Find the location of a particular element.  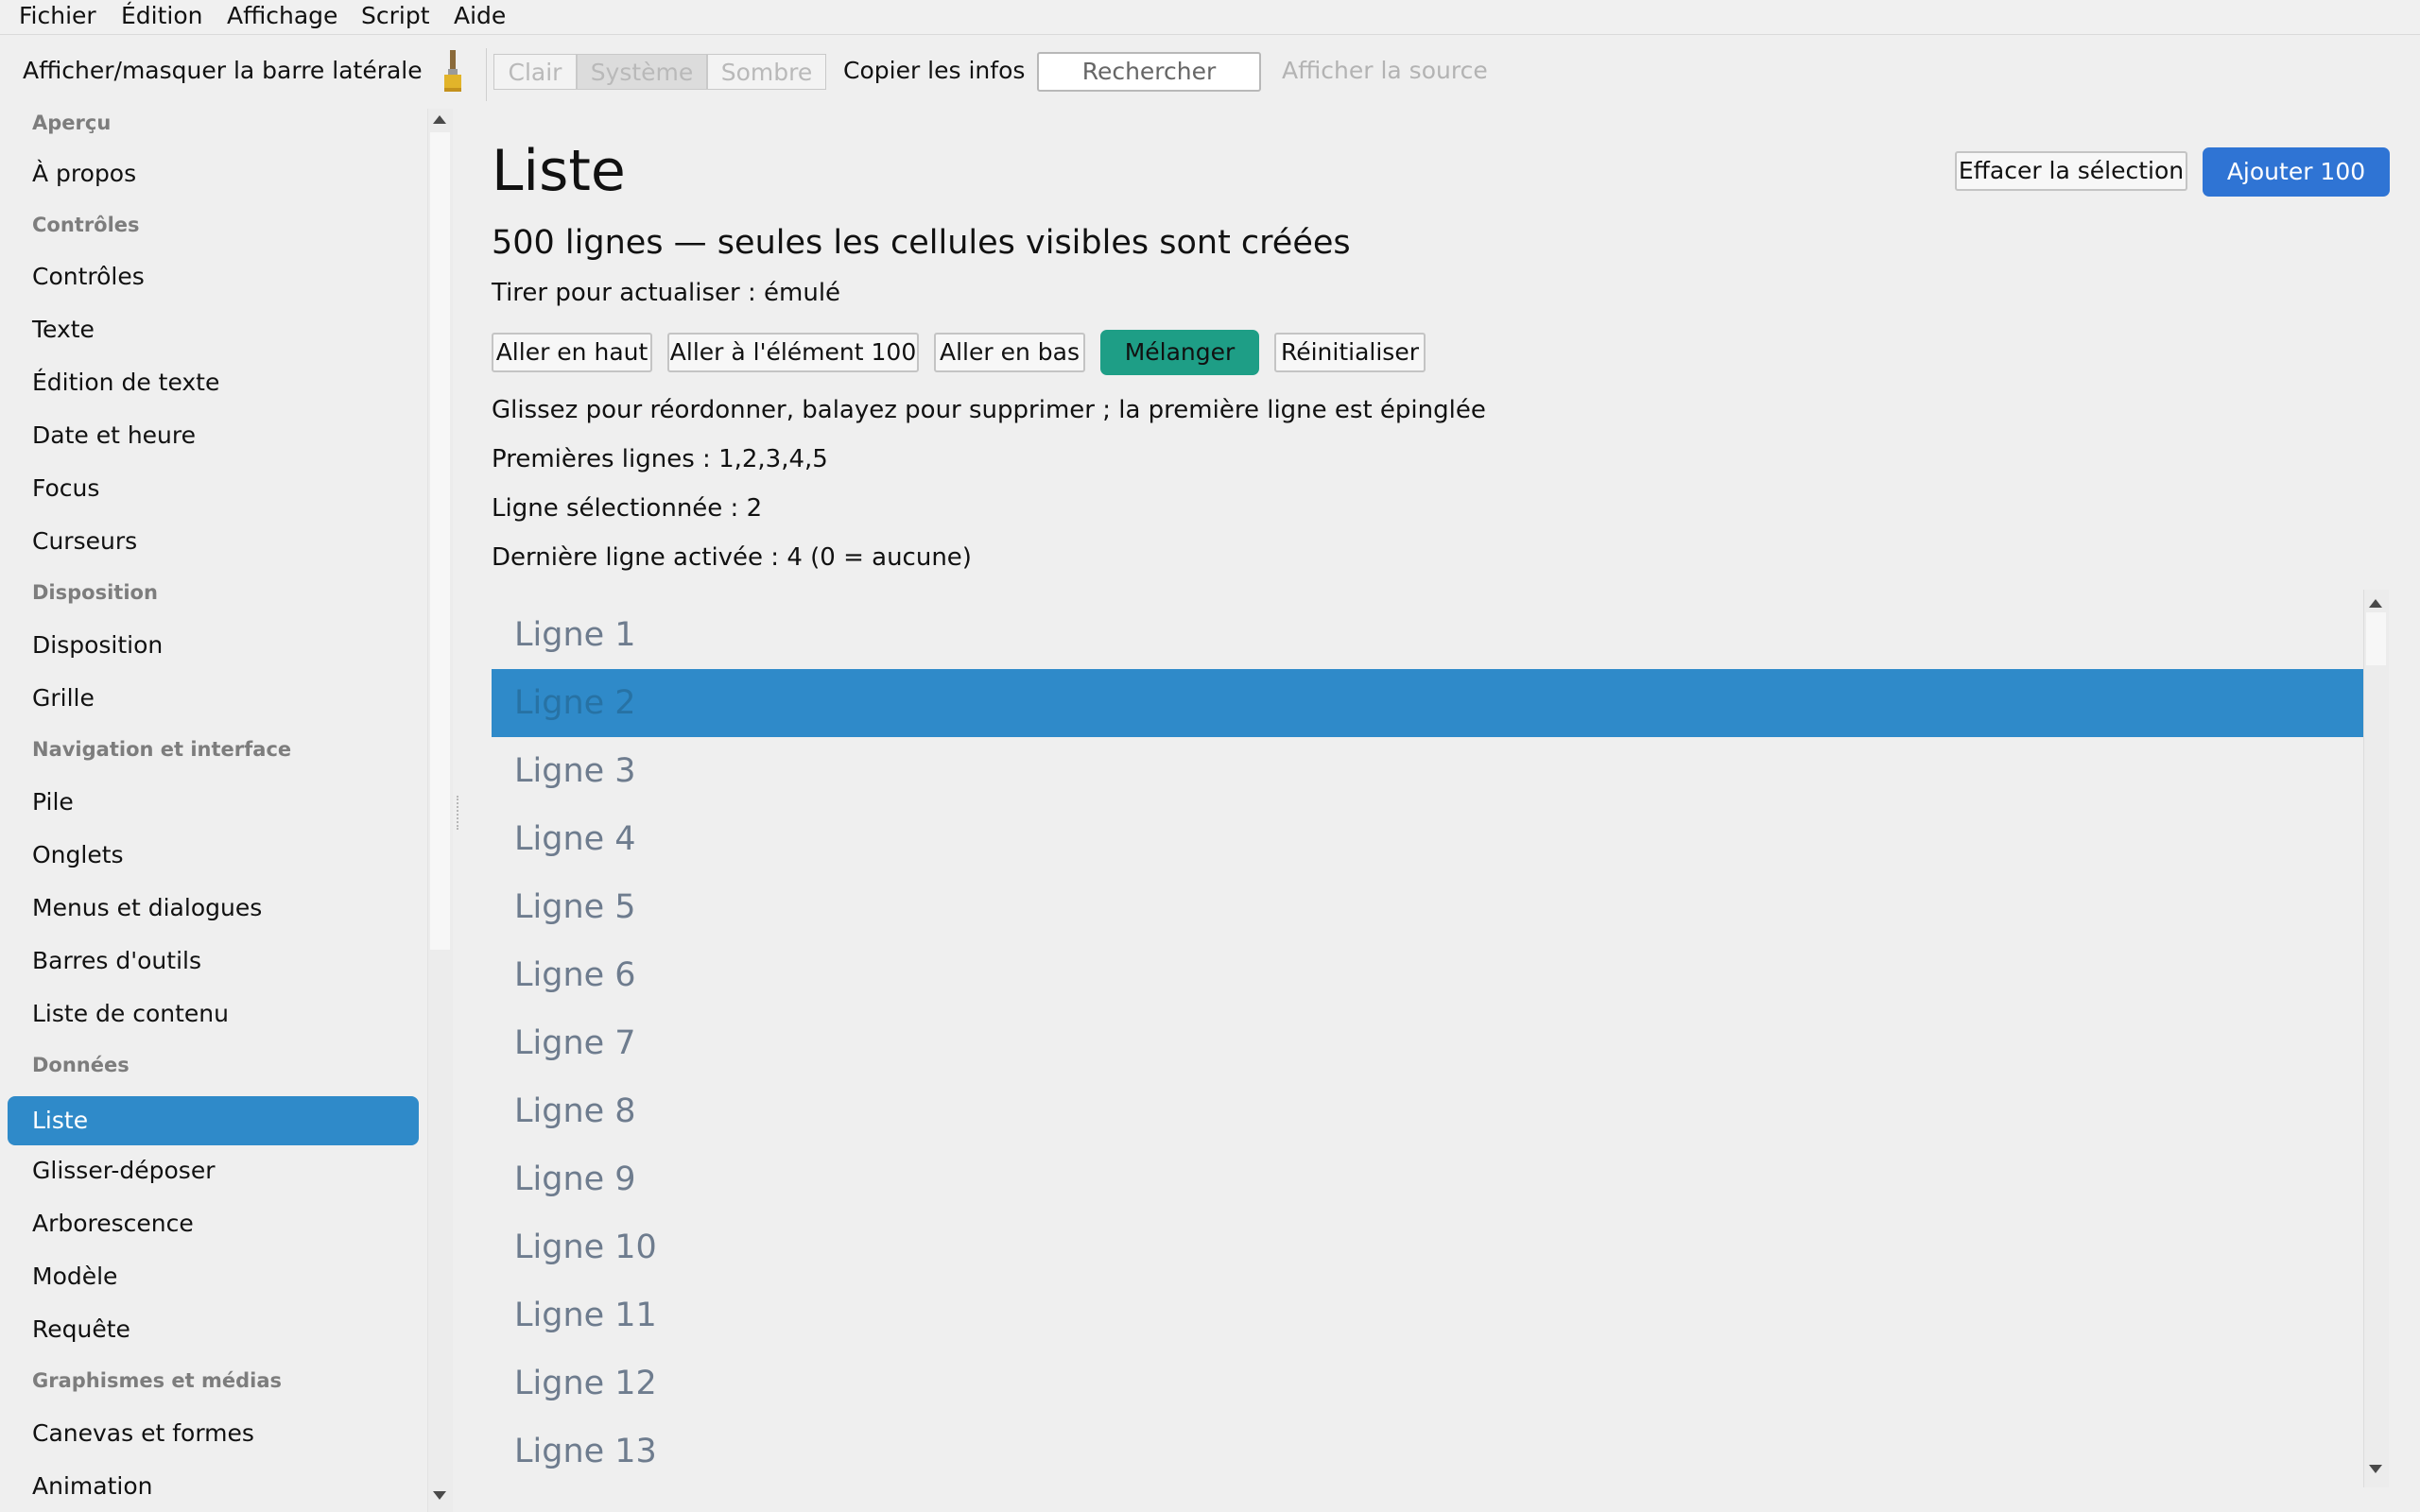

list-row-label: Ligne 2 is located at coordinates (575, 703).